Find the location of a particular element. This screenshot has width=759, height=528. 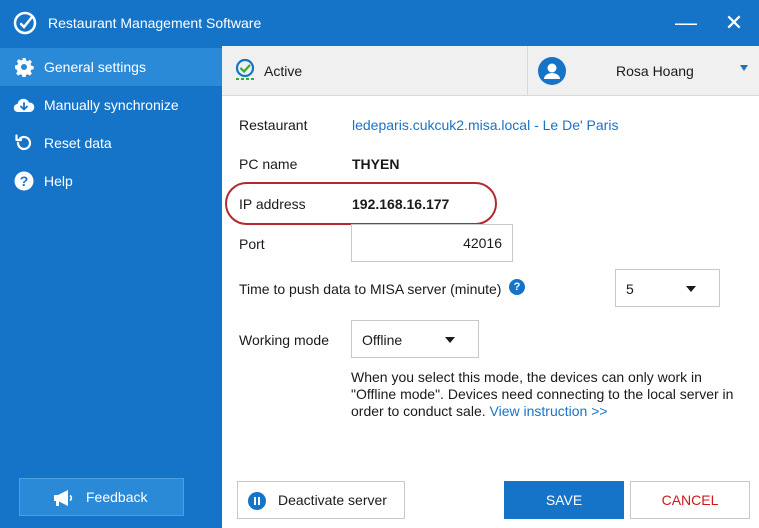

ip-address-label: IP address is located at coordinates (272, 204).